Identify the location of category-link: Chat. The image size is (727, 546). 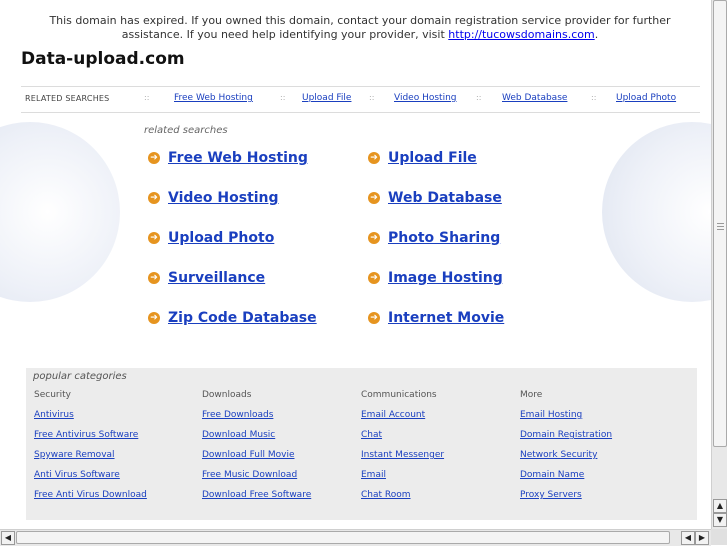
(371, 435).